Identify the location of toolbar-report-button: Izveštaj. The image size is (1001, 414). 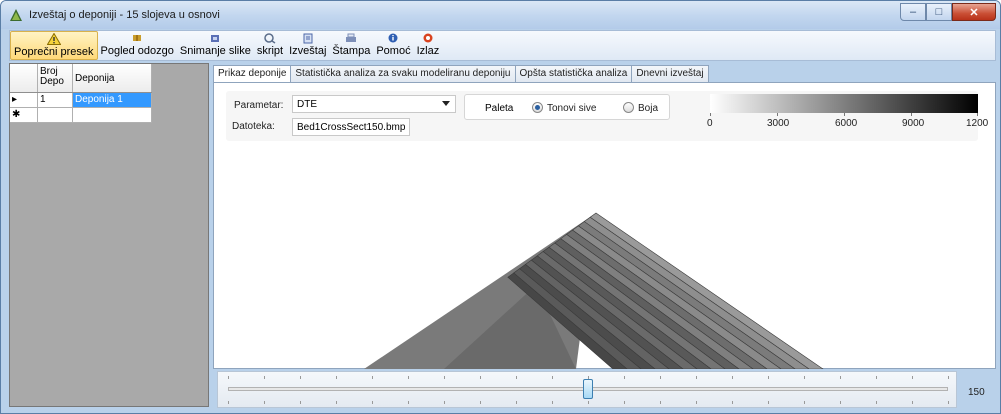
(307, 45).